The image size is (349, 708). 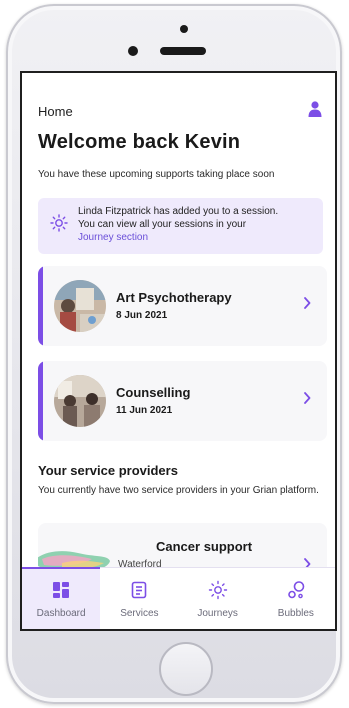 I want to click on session-card-counselling: Counselling 11 Jun 2021, so click(x=182, y=401).